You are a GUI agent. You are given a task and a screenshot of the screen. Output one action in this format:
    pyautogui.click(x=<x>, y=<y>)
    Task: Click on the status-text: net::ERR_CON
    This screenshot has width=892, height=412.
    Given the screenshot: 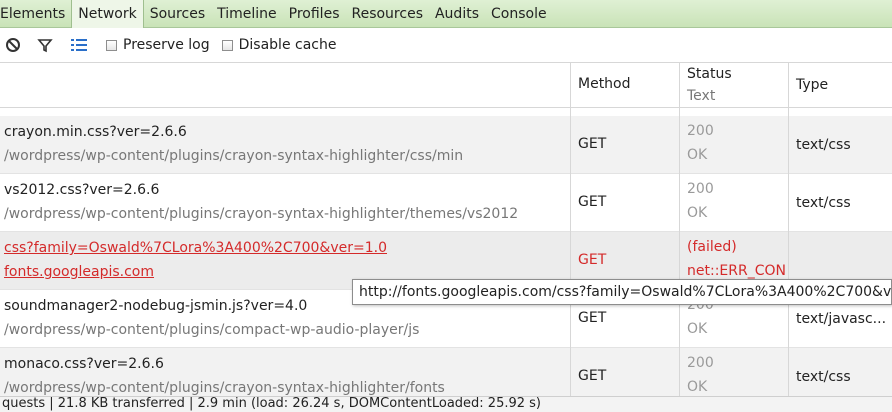 What is the action you would take?
    pyautogui.click(x=736, y=271)
    